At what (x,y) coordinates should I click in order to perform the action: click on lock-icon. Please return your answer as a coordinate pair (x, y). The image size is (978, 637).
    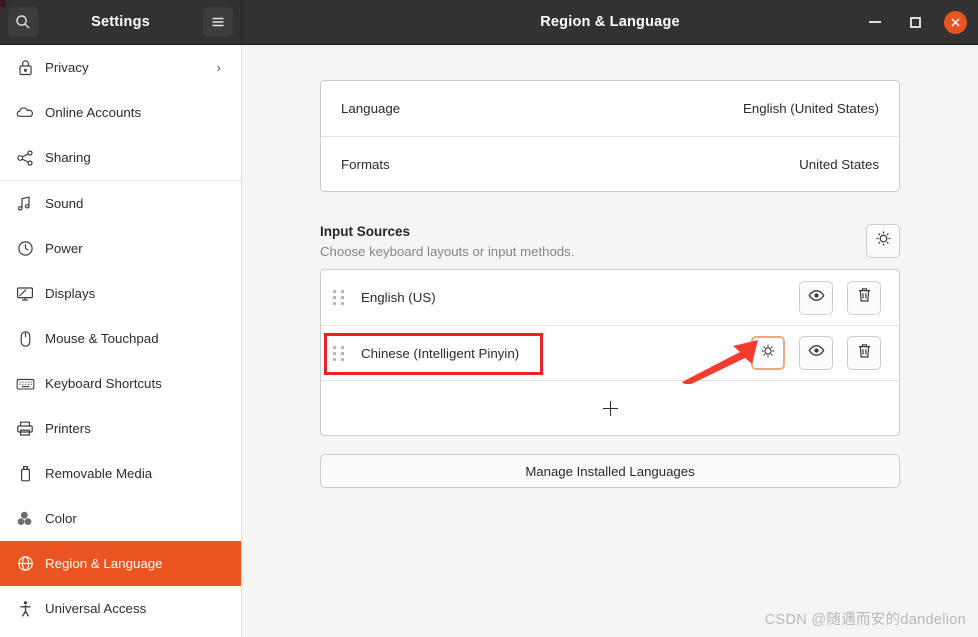
    Looking at the image, I should click on (25, 68).